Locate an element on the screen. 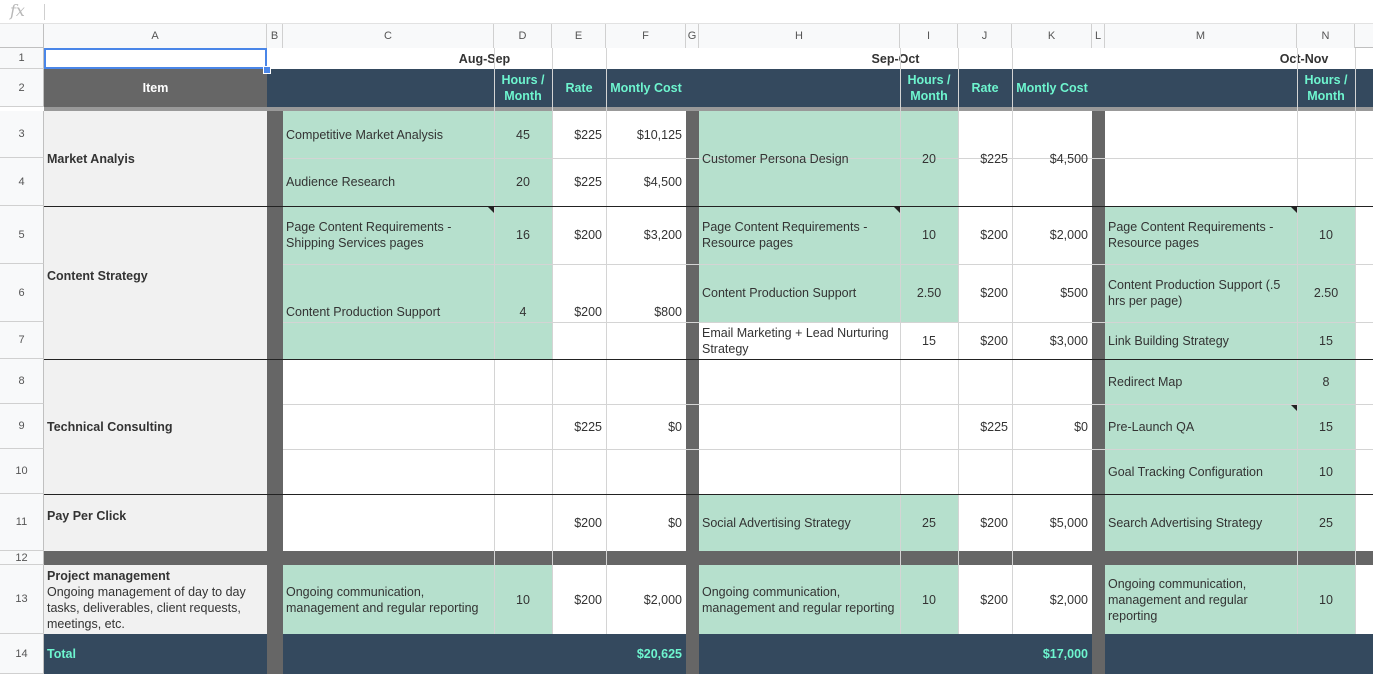 This screenshot has width=1373, height=675. category-pay-per-click: Pay Per Click is located at coordinates (155, 516).